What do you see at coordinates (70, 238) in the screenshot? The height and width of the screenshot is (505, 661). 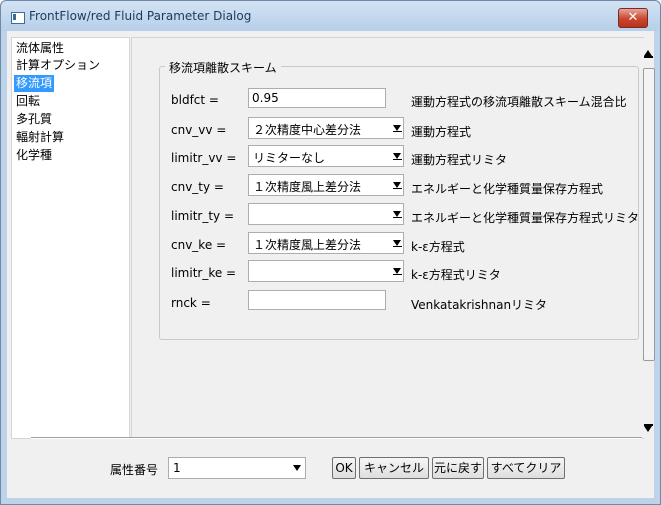 I see `category-list: 流体属性 計算オプション 移流項 回転 多孔質 輻射計算 化学種` at bounding box center [70, 238].